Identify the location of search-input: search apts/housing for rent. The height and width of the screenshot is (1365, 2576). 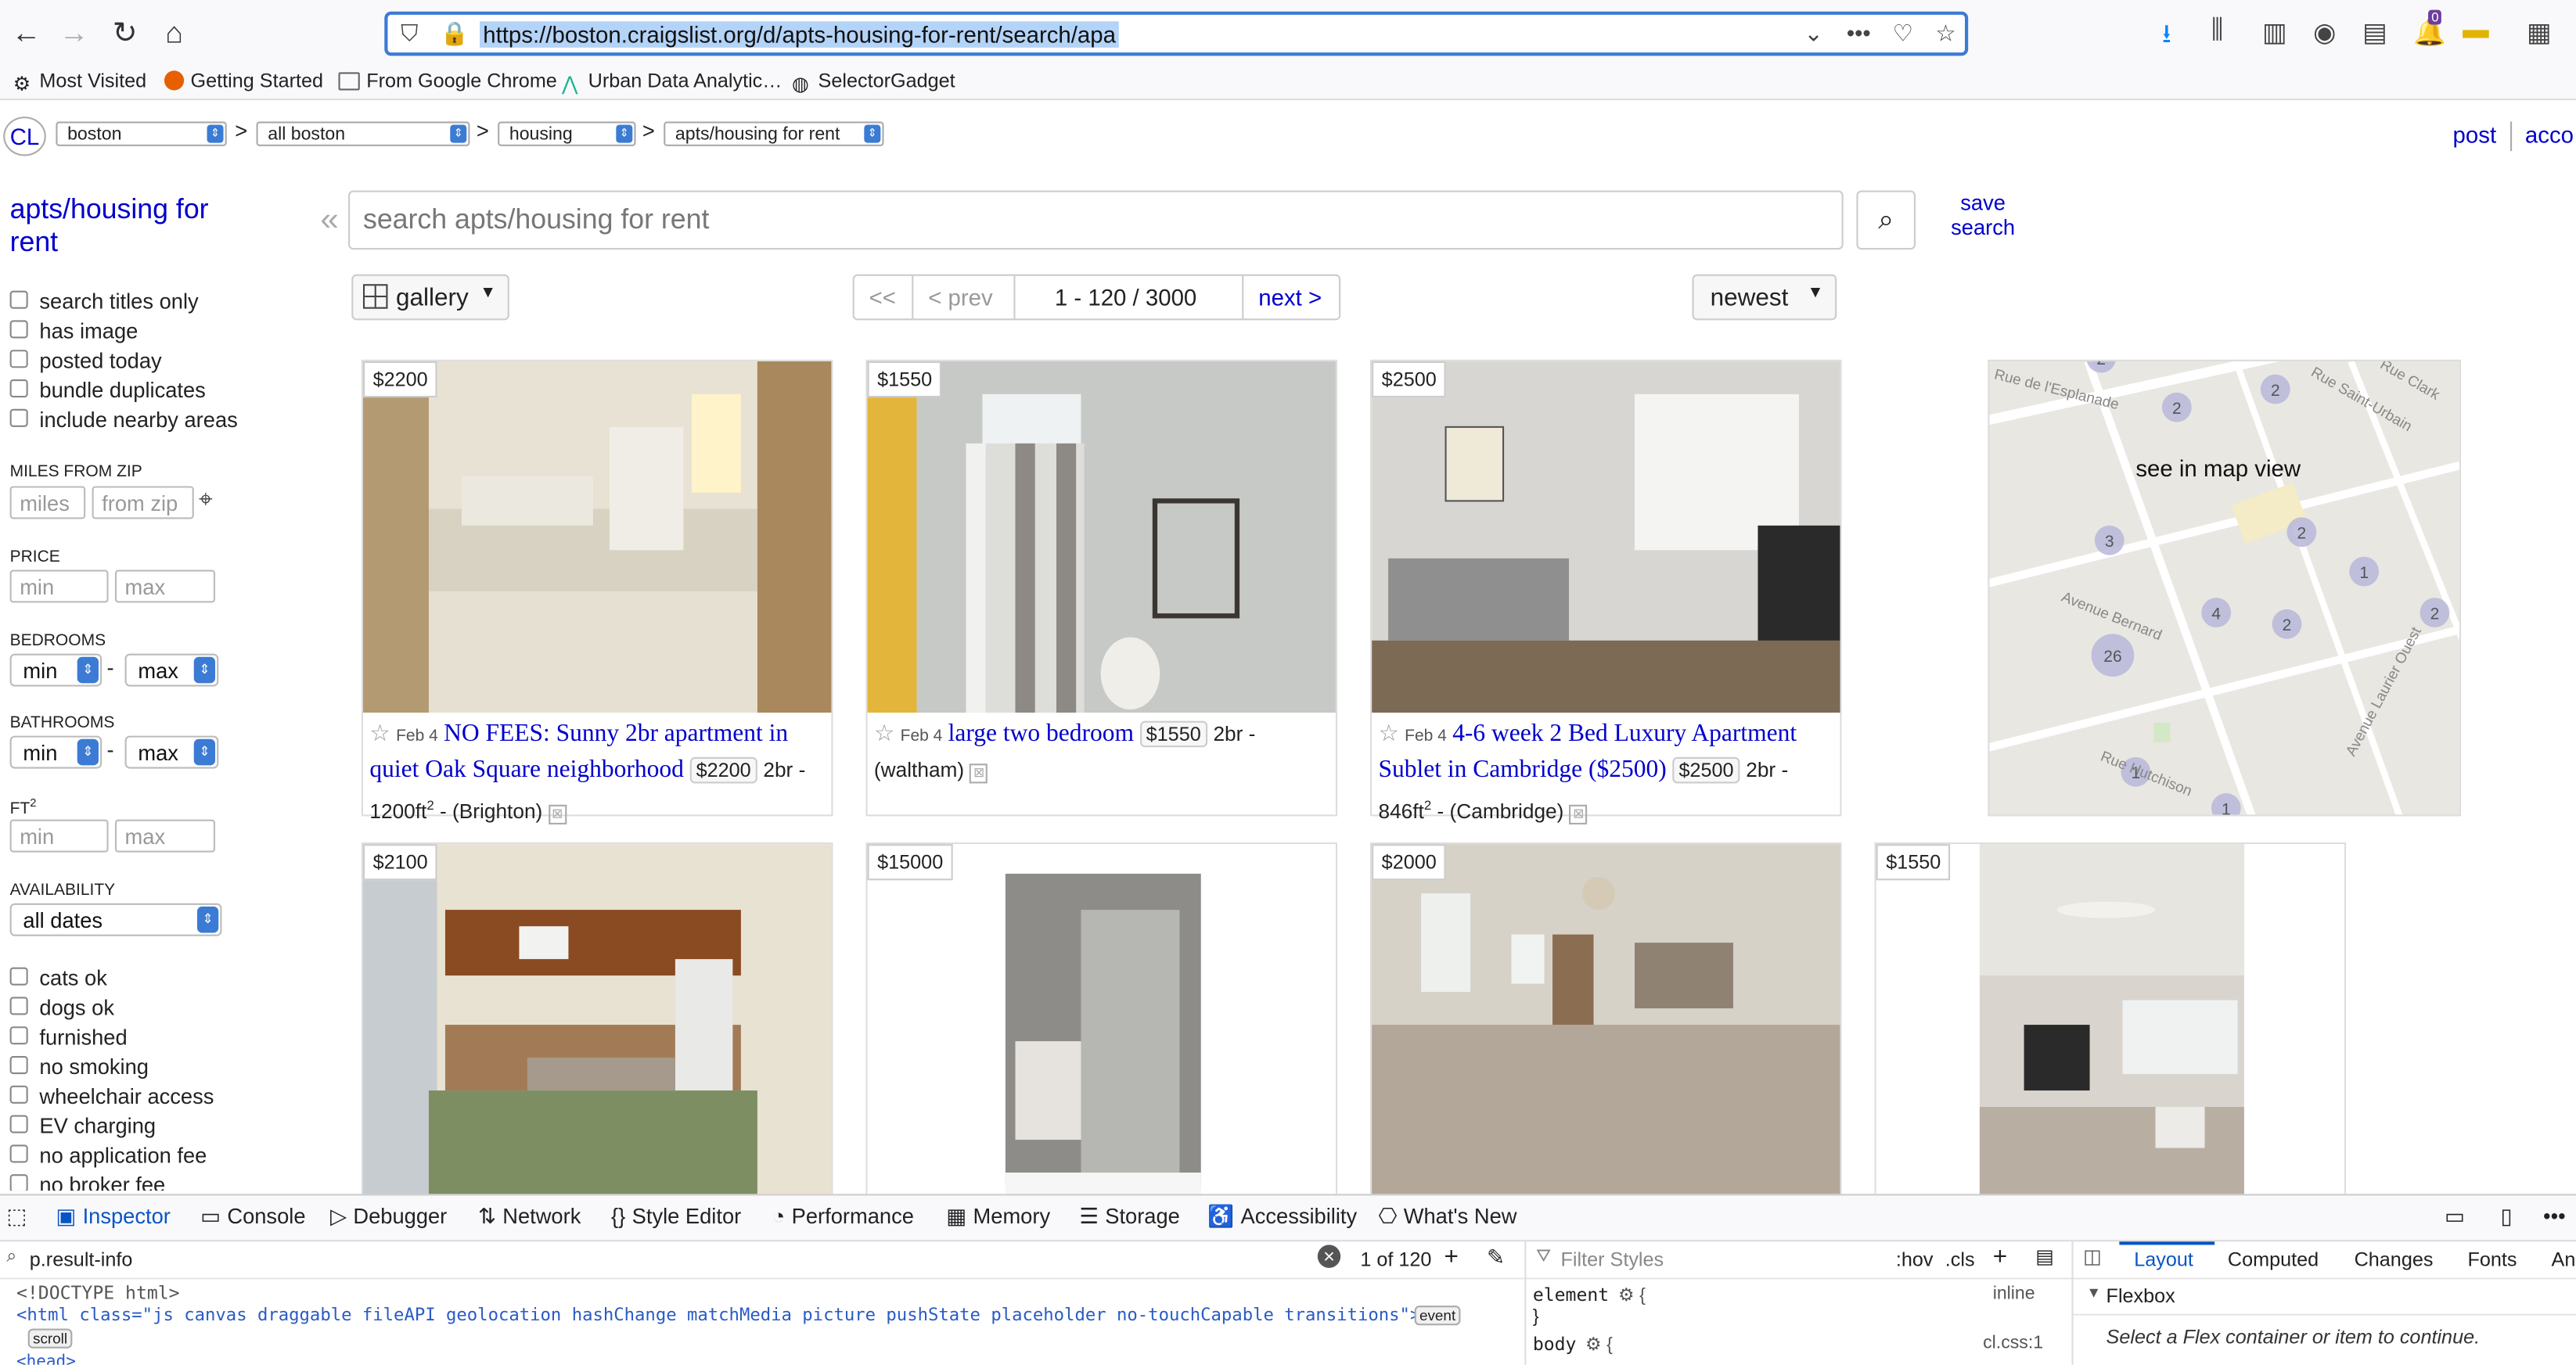
(1096, 220).